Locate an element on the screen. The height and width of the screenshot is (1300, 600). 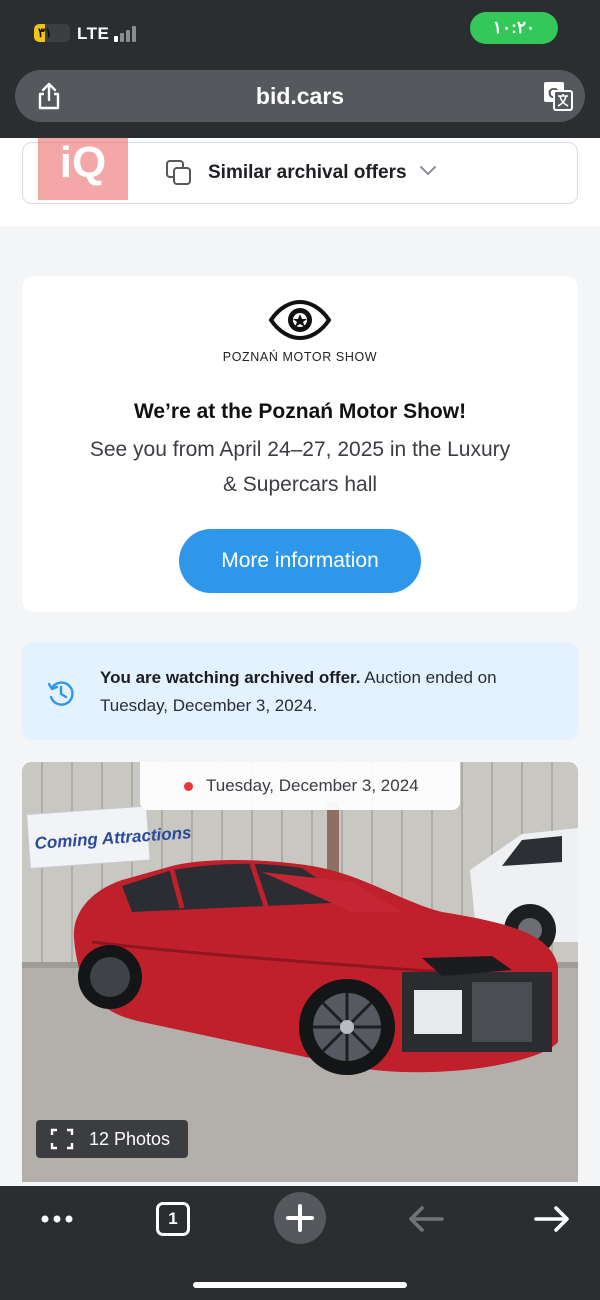
plus-icon is located at coordinates (300, 1218).